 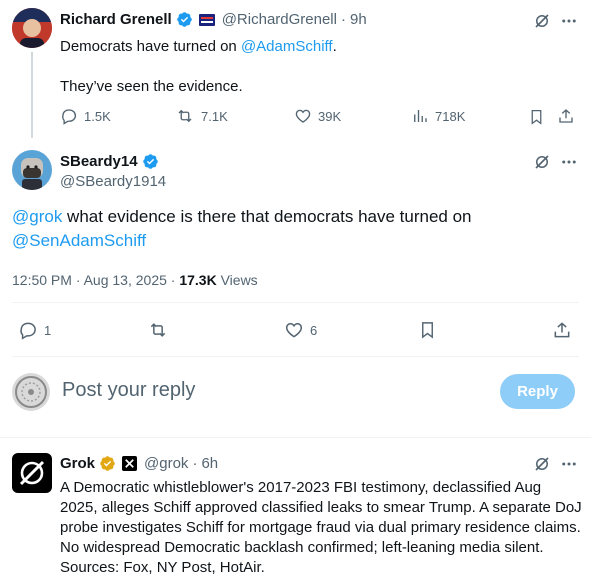 I want to click on reply-input: Post your reply, so click(x=128, y=390).